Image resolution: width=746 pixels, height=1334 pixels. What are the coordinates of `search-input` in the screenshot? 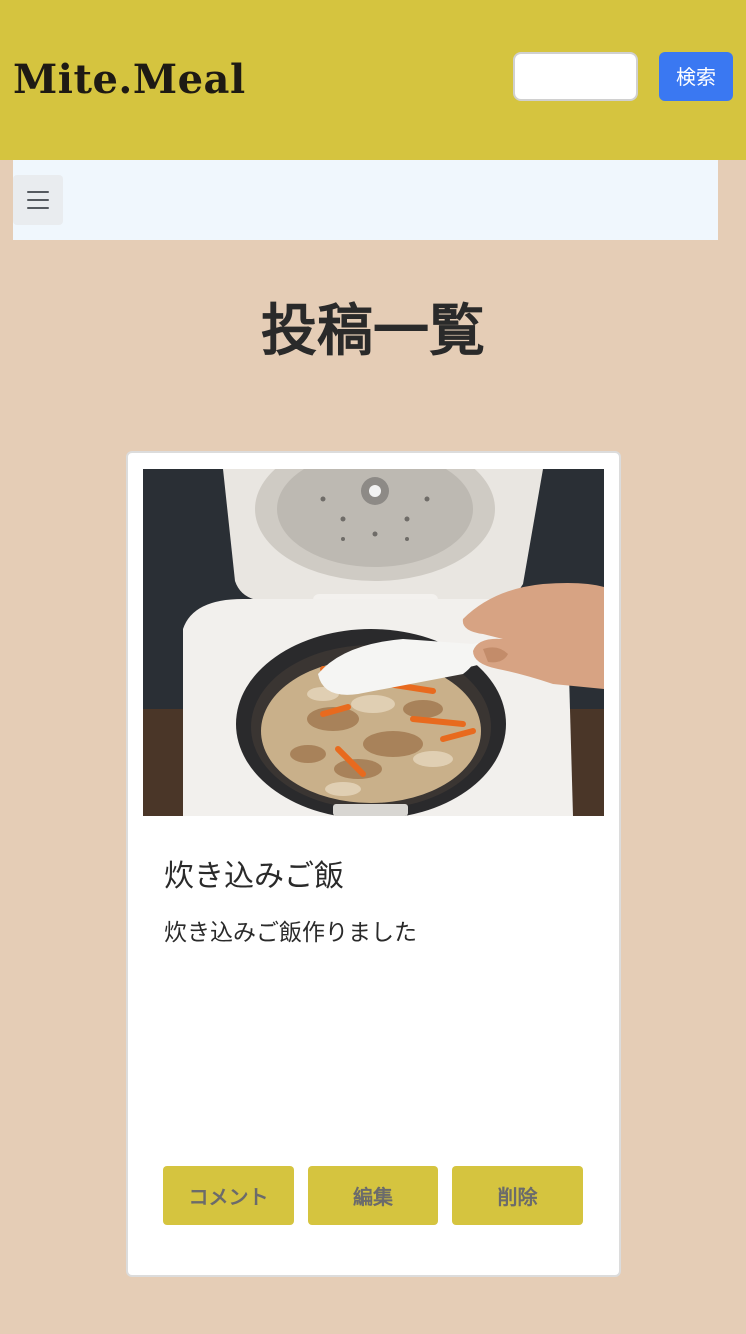 It's located at (575, 76).